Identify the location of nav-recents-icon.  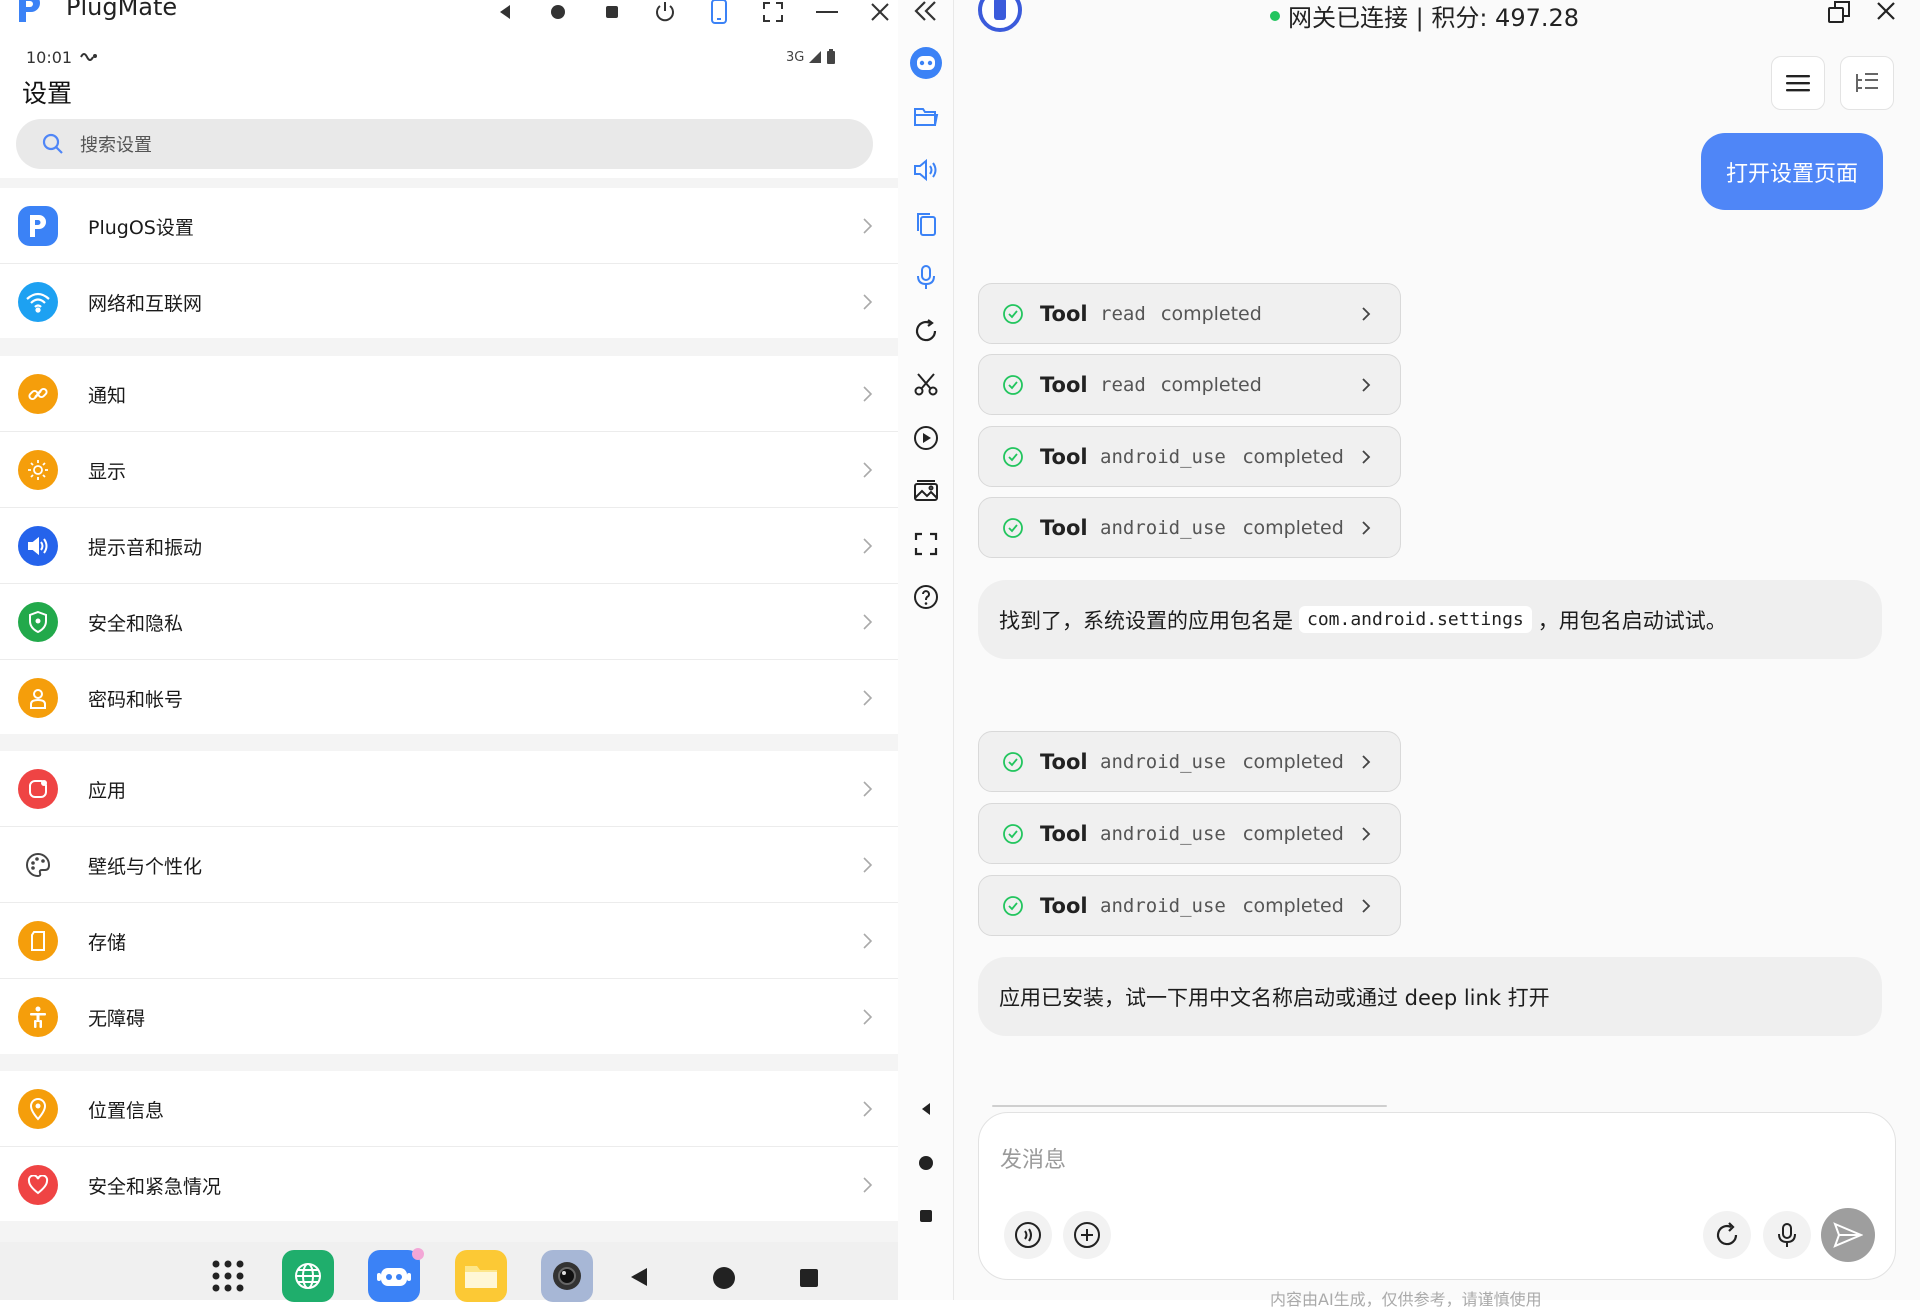
(926, 1216).